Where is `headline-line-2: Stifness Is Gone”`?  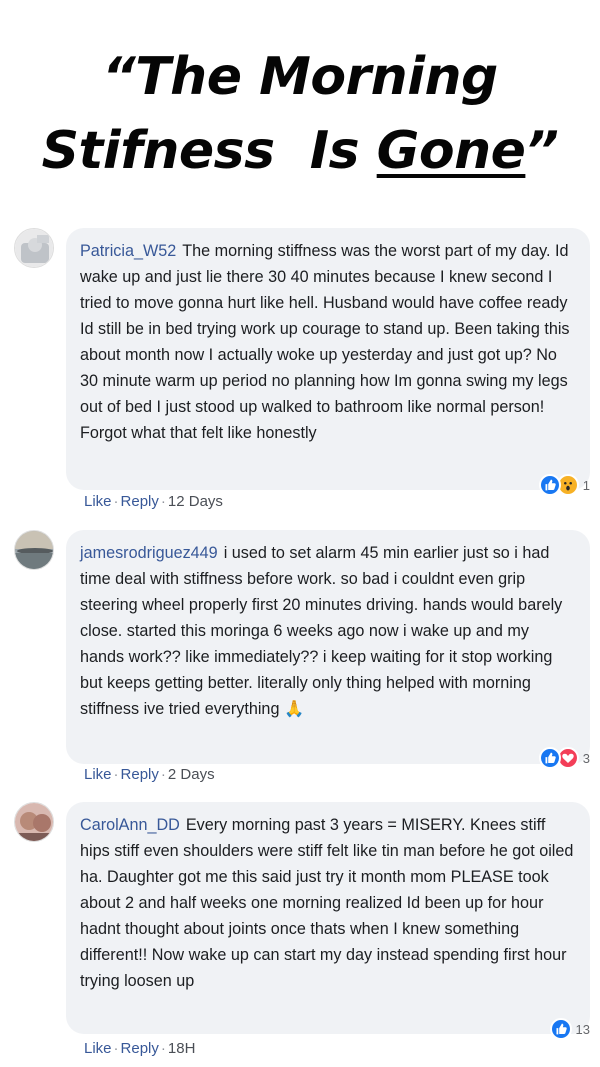 headline-line-2: Stifness Is Gone” is located at coordinates (300, 151).